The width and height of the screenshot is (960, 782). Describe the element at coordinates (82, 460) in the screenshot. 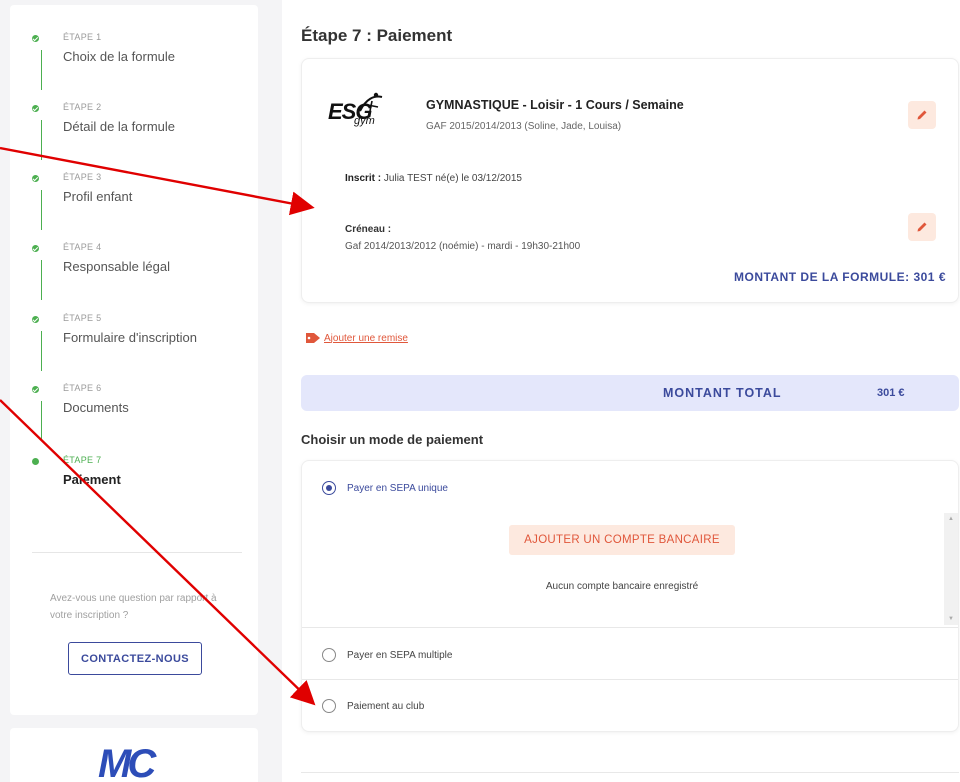

I see `step-number: ÉTAPE 7` at that location.